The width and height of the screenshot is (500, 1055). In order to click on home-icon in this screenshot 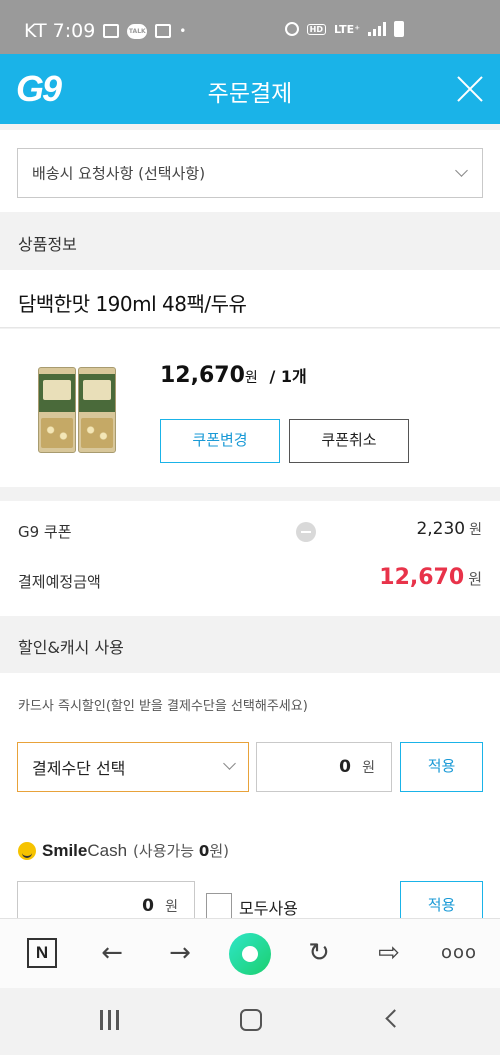, I will do `click(250, 954)`.